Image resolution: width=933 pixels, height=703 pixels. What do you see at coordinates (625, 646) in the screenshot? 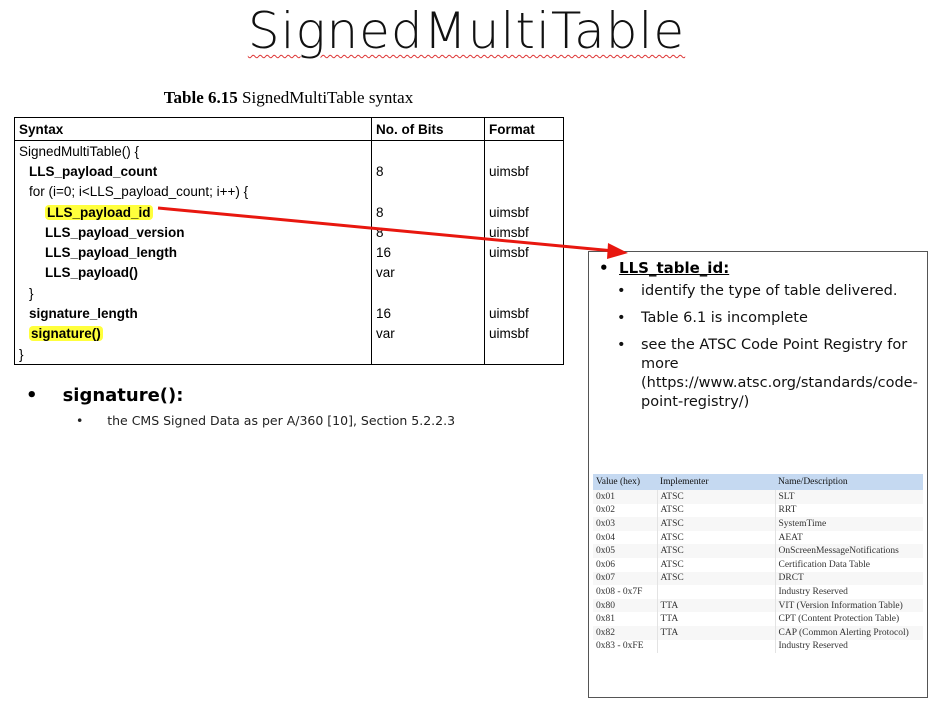
I see `value-cell: 0x83 - 0xFE` at bounding box center [625, 646].